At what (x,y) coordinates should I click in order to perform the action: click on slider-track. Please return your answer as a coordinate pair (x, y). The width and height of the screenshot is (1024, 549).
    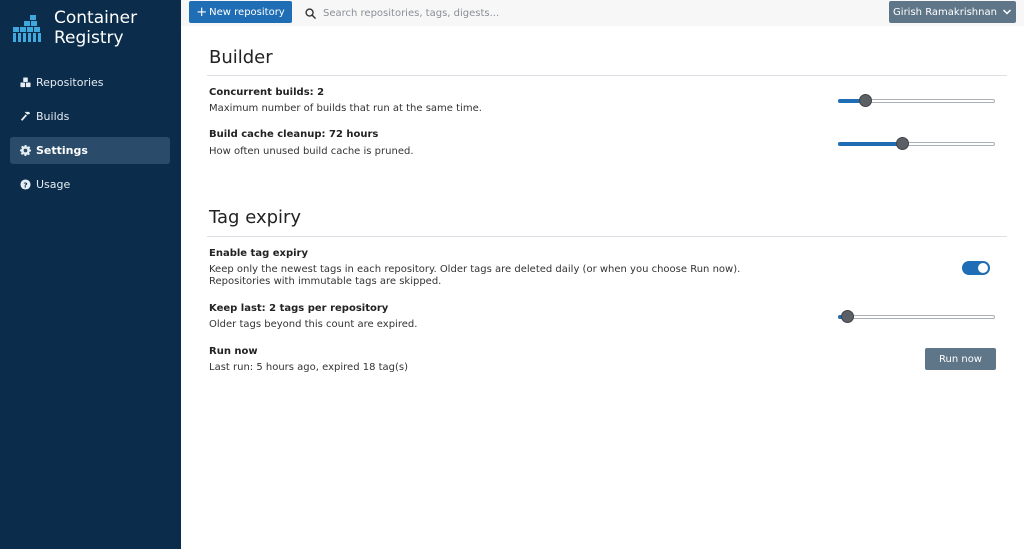
    Looking at the image, I should click on (916, 317).